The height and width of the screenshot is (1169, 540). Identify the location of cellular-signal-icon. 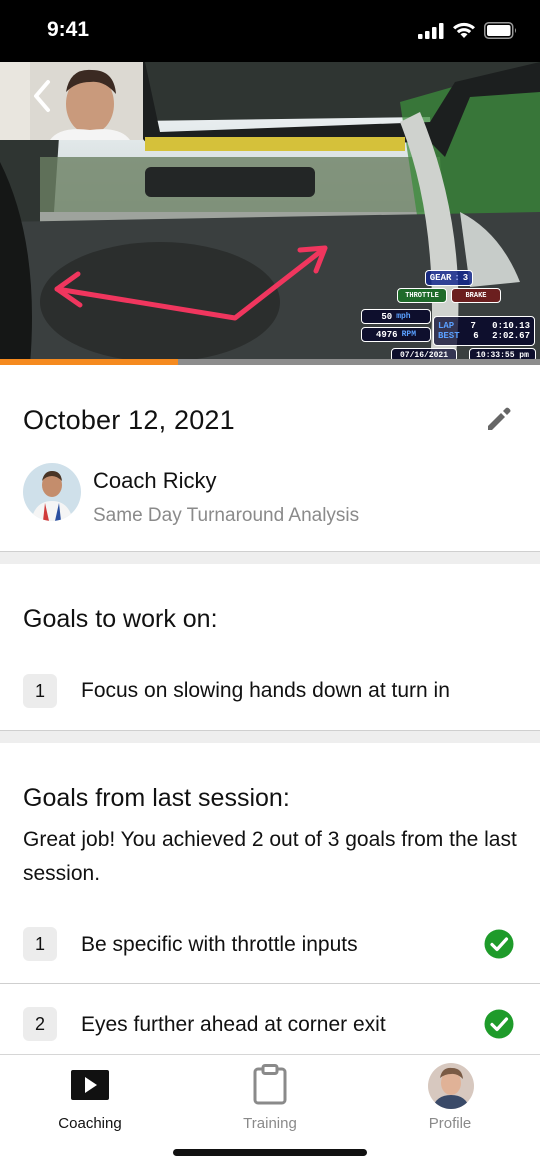
(431, 30).